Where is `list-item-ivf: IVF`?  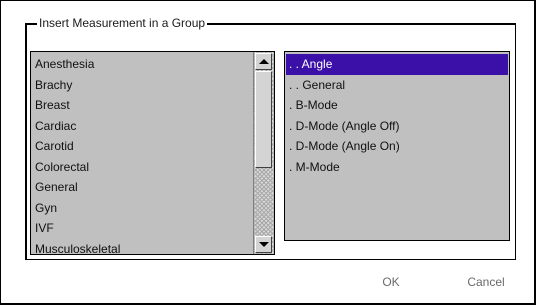 list-item-ivf: IVF is located at coordinates (140, 228).